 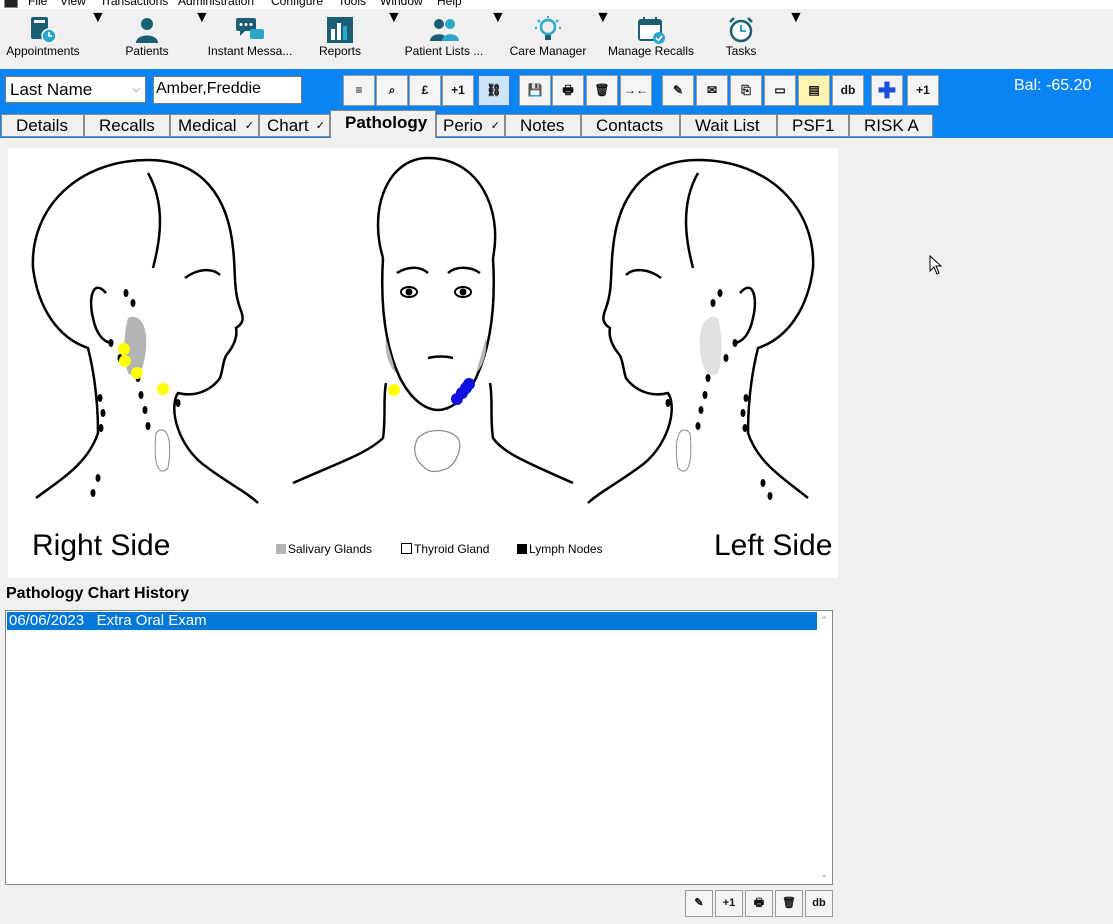 What do you see at coordinates (522, 549) in the screenshot?
I see `lymph-swatch` at bounding box center [522, 549].